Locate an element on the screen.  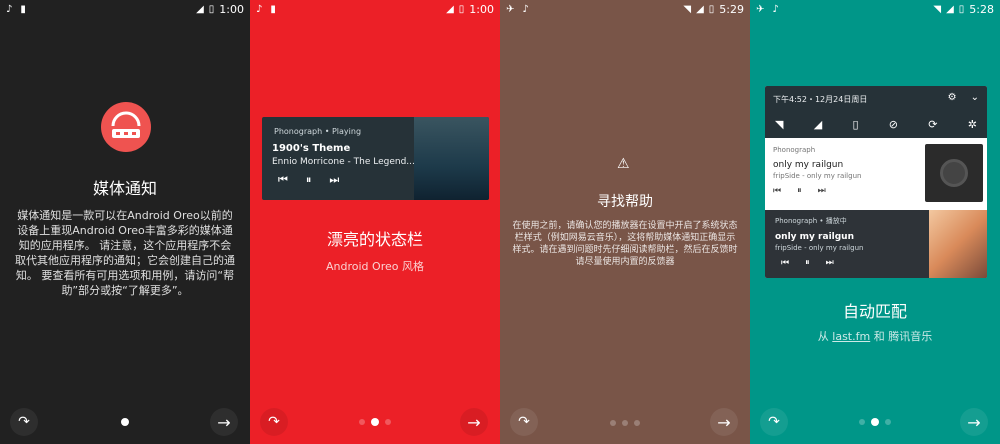
rotate-icon: ⟳ is located at coordinates (932, 124).